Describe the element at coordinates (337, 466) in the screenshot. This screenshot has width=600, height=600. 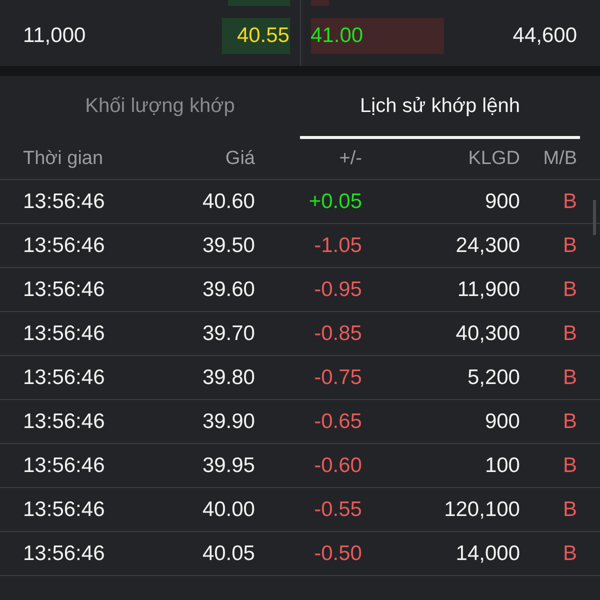
I see `change-cell-text: -0.60` at that location.